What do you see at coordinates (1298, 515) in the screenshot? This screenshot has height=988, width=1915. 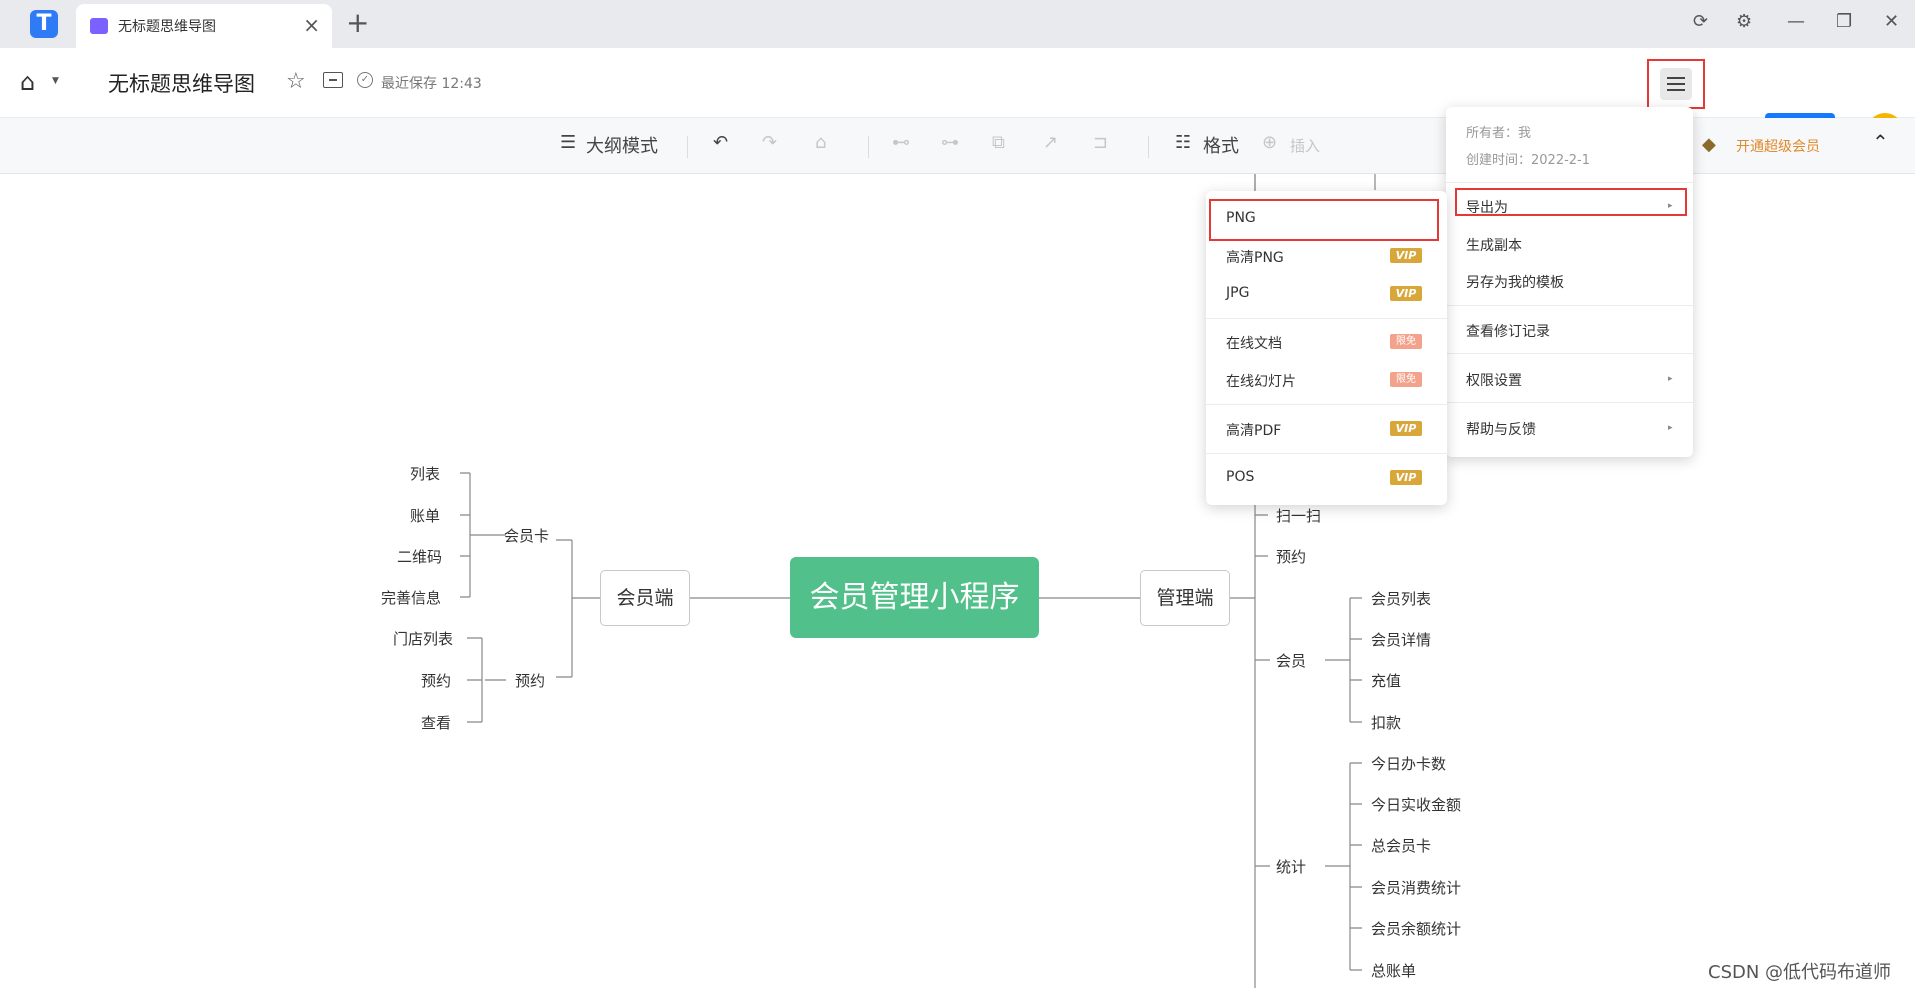 I see `topic-scan: 扫一扫` at bounding box center [1298, 515].